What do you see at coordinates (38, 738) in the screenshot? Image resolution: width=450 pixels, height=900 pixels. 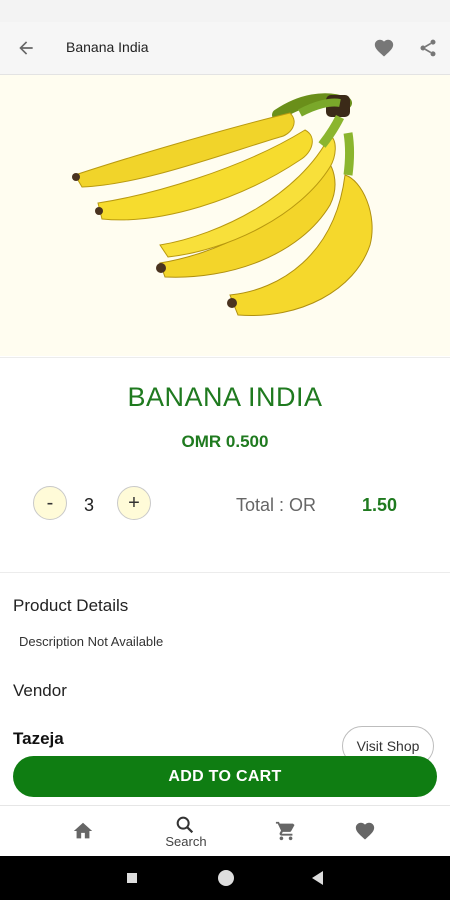 I see `vendor-name: Tazeja` at bounding box center [38, 738].